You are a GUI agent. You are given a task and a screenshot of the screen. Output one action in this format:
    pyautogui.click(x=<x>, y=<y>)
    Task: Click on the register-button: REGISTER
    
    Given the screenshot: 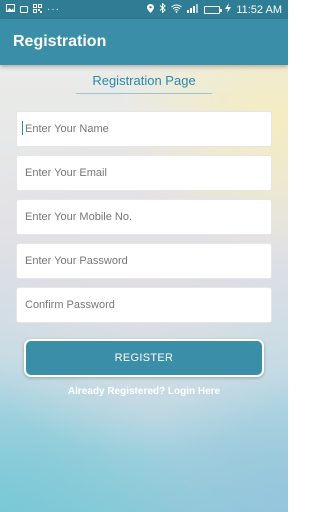 What is the action you would take?
    pyautogui.click(x=144, y=358)
    